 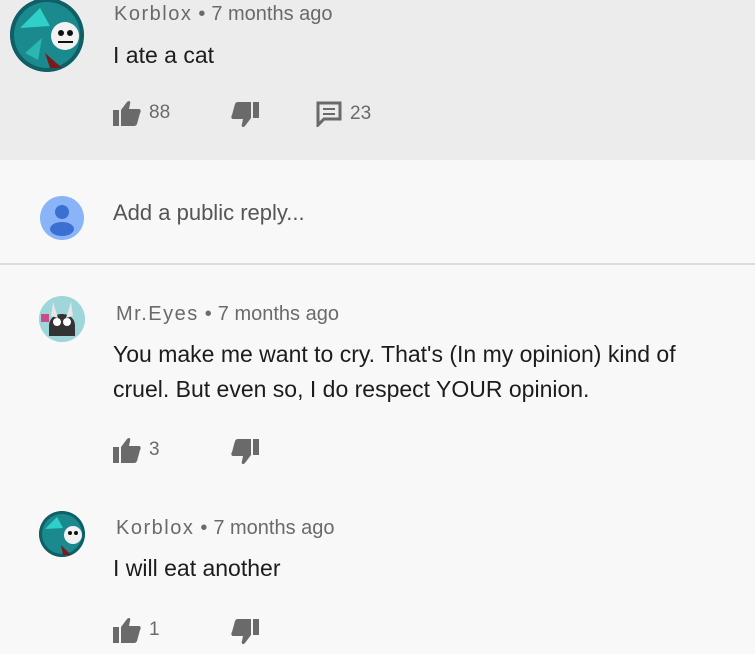 I want to click on comment-icon, so click(x=329, y=114).